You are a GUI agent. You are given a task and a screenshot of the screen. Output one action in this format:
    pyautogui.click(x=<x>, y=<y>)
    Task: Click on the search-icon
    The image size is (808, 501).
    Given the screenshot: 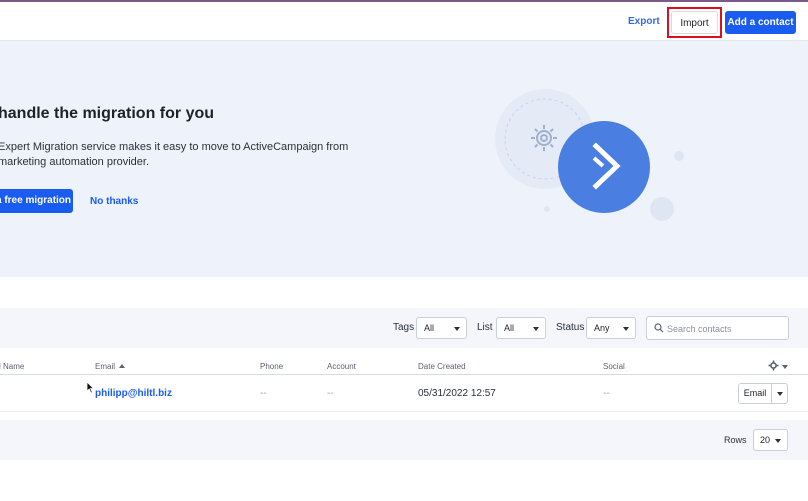 What is the action you would take?
    pyautogui.click(x=659, y=328)
    